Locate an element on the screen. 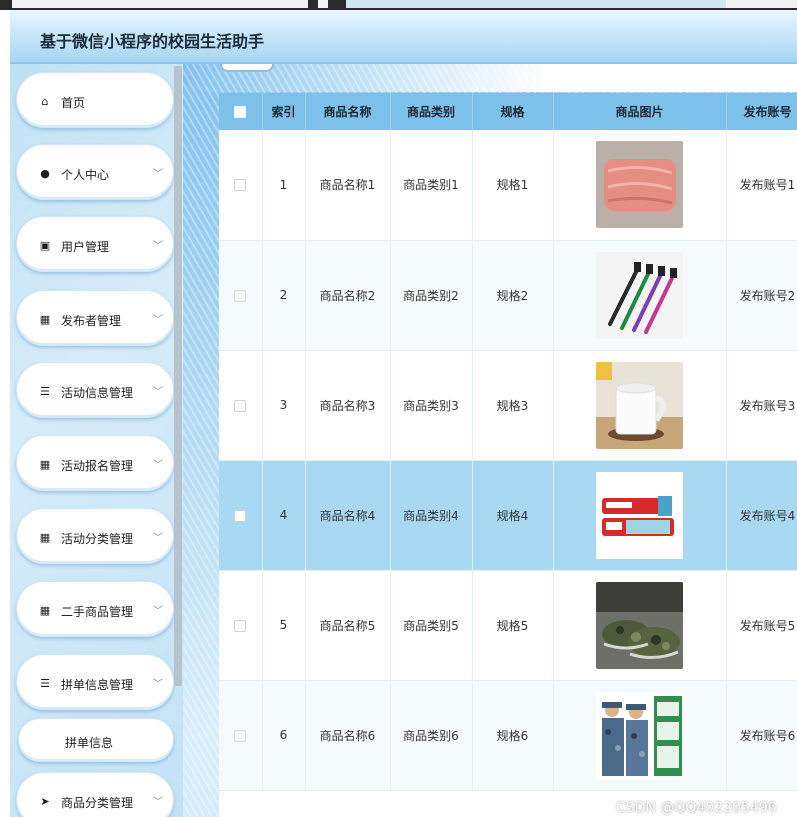  table-header-row: 索引 商品名称 商品类别 规格 商品图片 发布账号 is located at coordinates (508, 111).